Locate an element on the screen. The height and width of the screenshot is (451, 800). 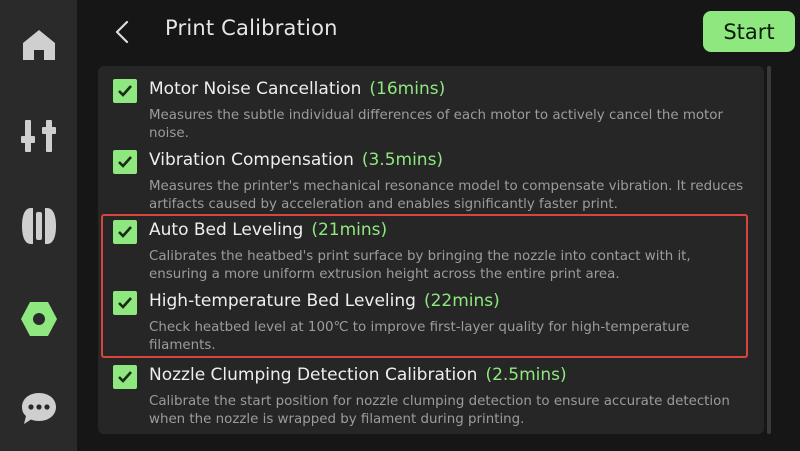
back-button is located at coordinates (122, 32).